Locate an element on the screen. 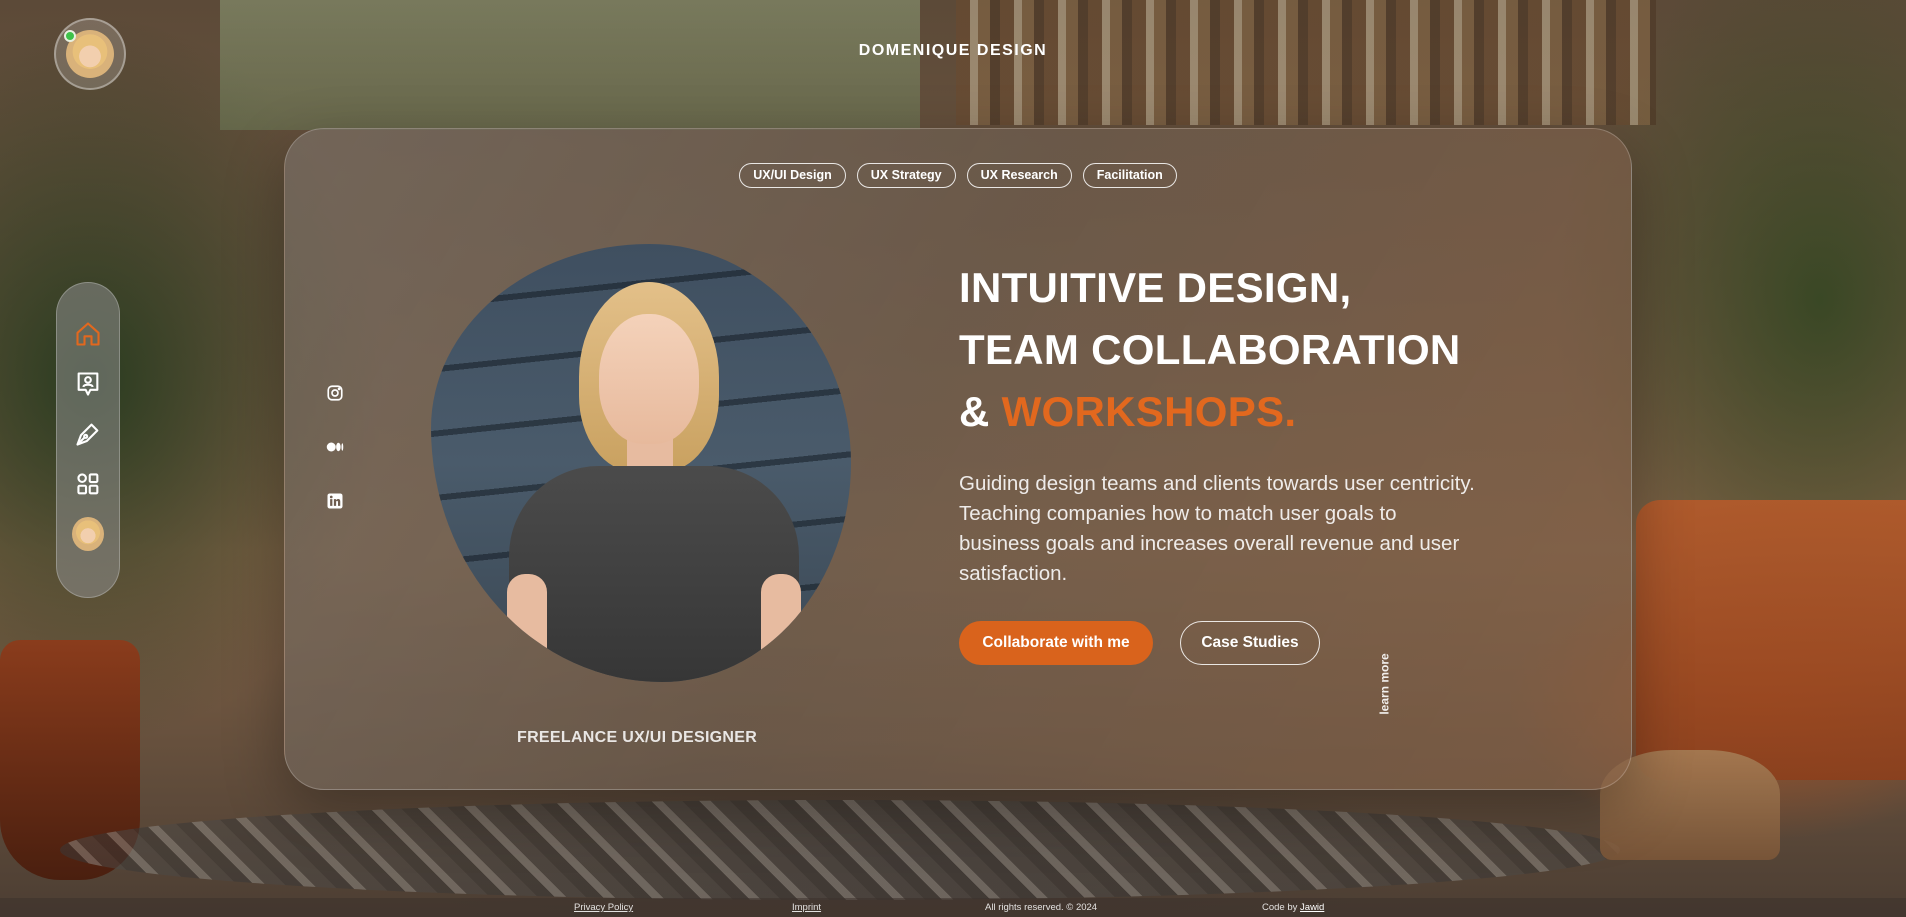 This screenshot has width=1906, height=917. tag-ux-strategy: UX Strategy is located at coordinates (906, 175).